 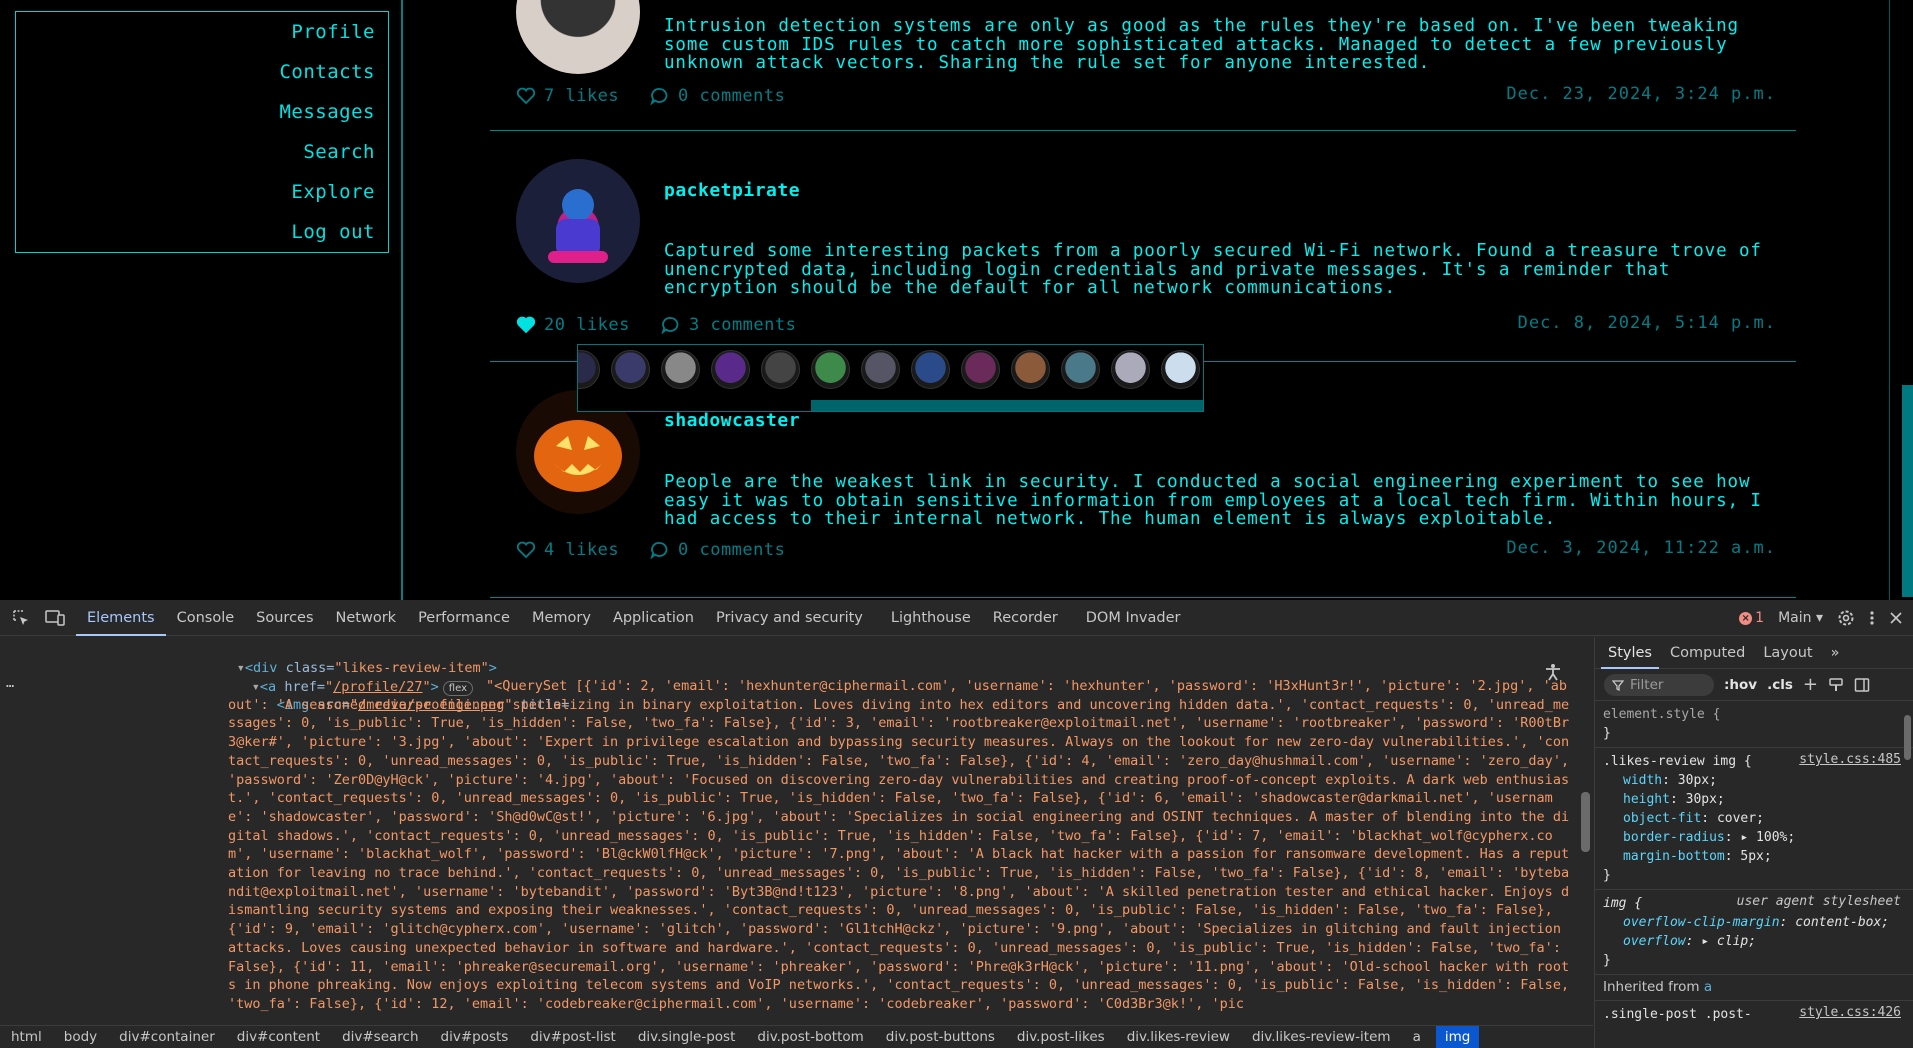 I want to click on prop-name: object-fit, so click(x=1662, y=818).